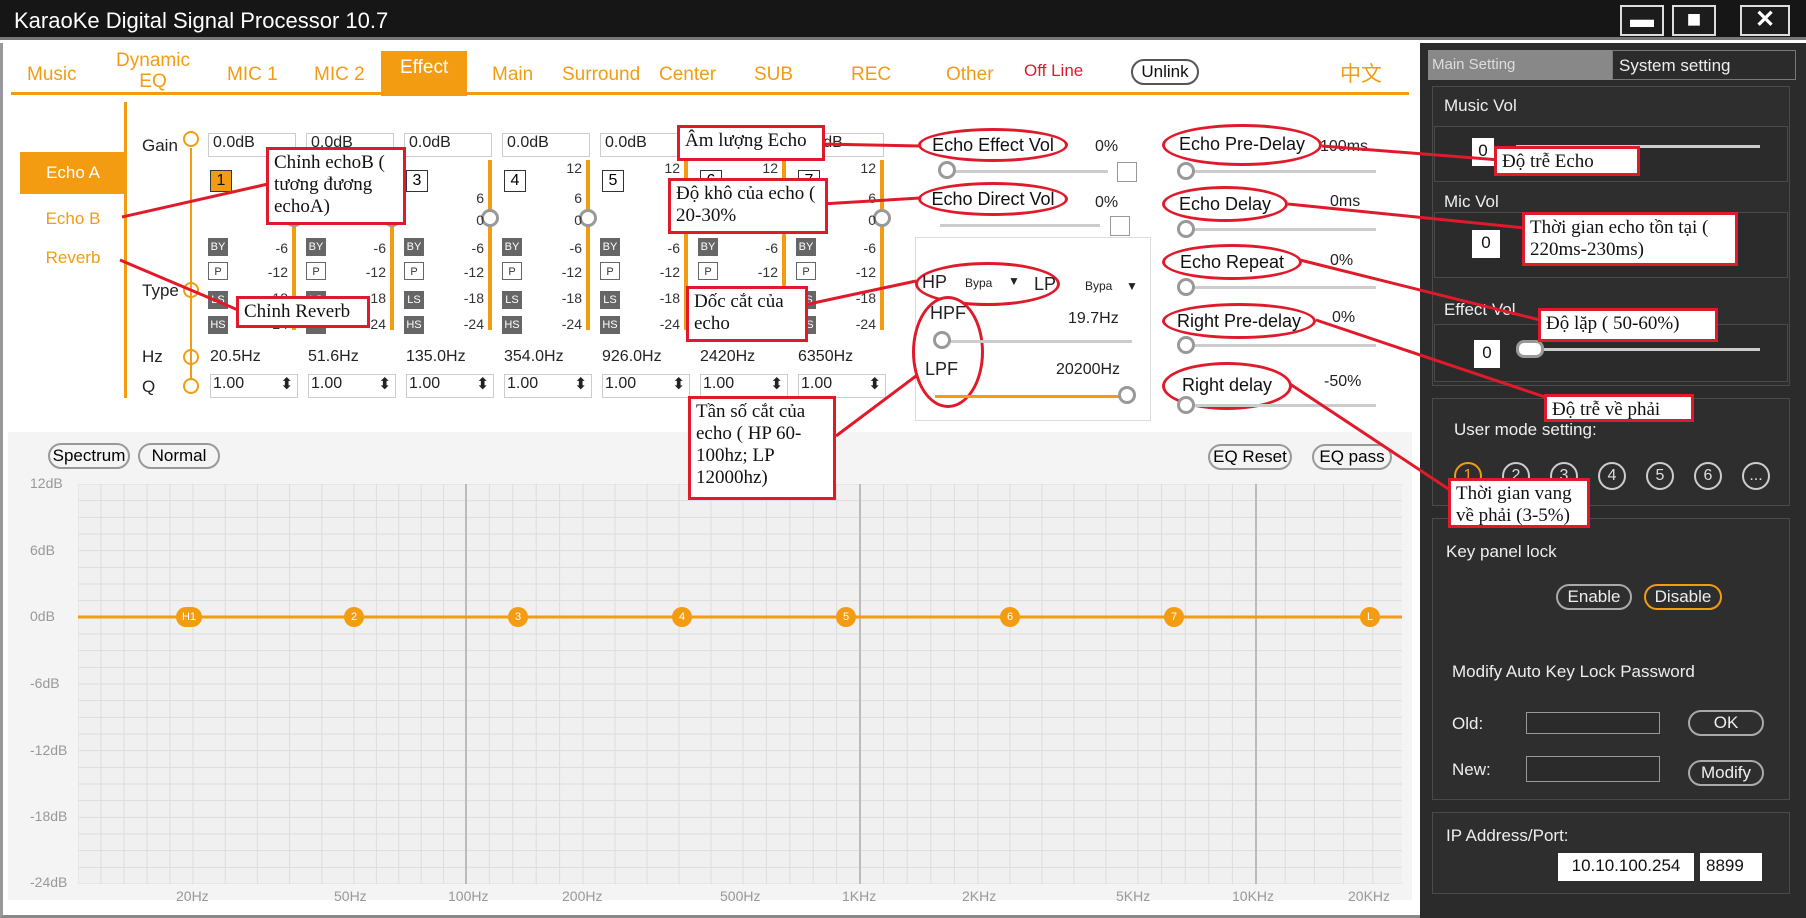  I want to click on annotation-pre-delay: Độ trễ Echo, so click(1567, 161).